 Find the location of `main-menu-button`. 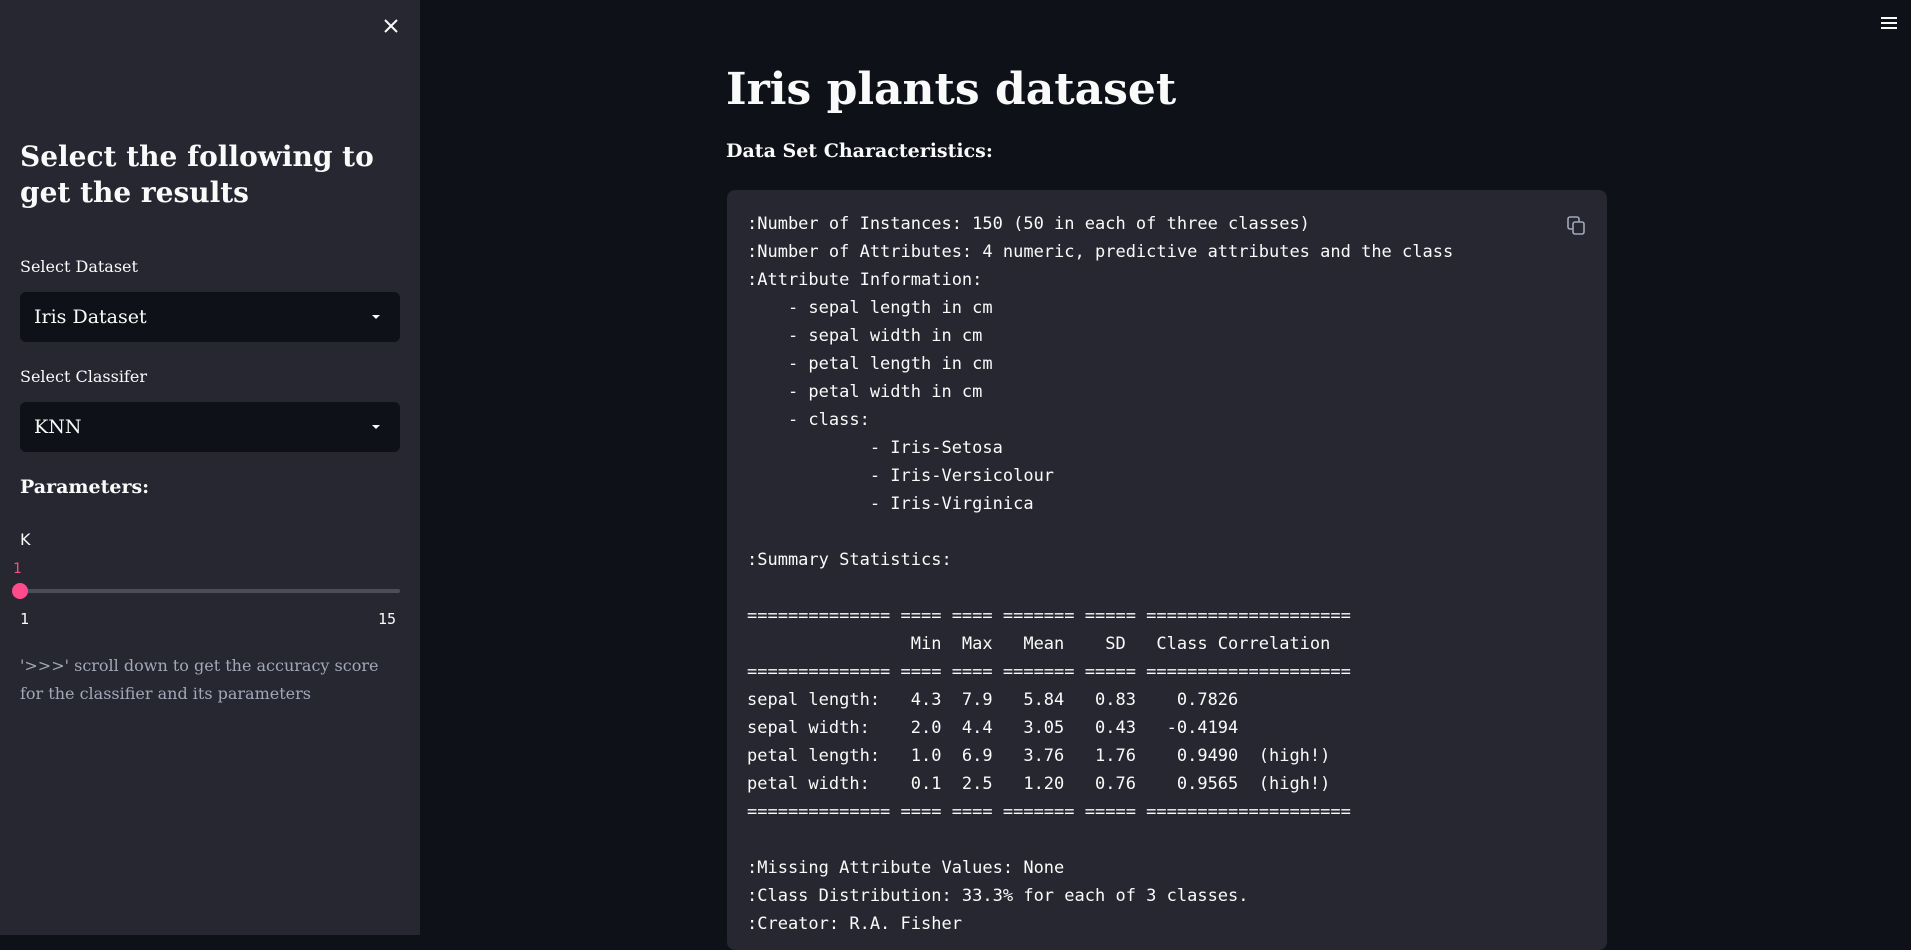

main-menu-button is located at coordinates (1889, 23).